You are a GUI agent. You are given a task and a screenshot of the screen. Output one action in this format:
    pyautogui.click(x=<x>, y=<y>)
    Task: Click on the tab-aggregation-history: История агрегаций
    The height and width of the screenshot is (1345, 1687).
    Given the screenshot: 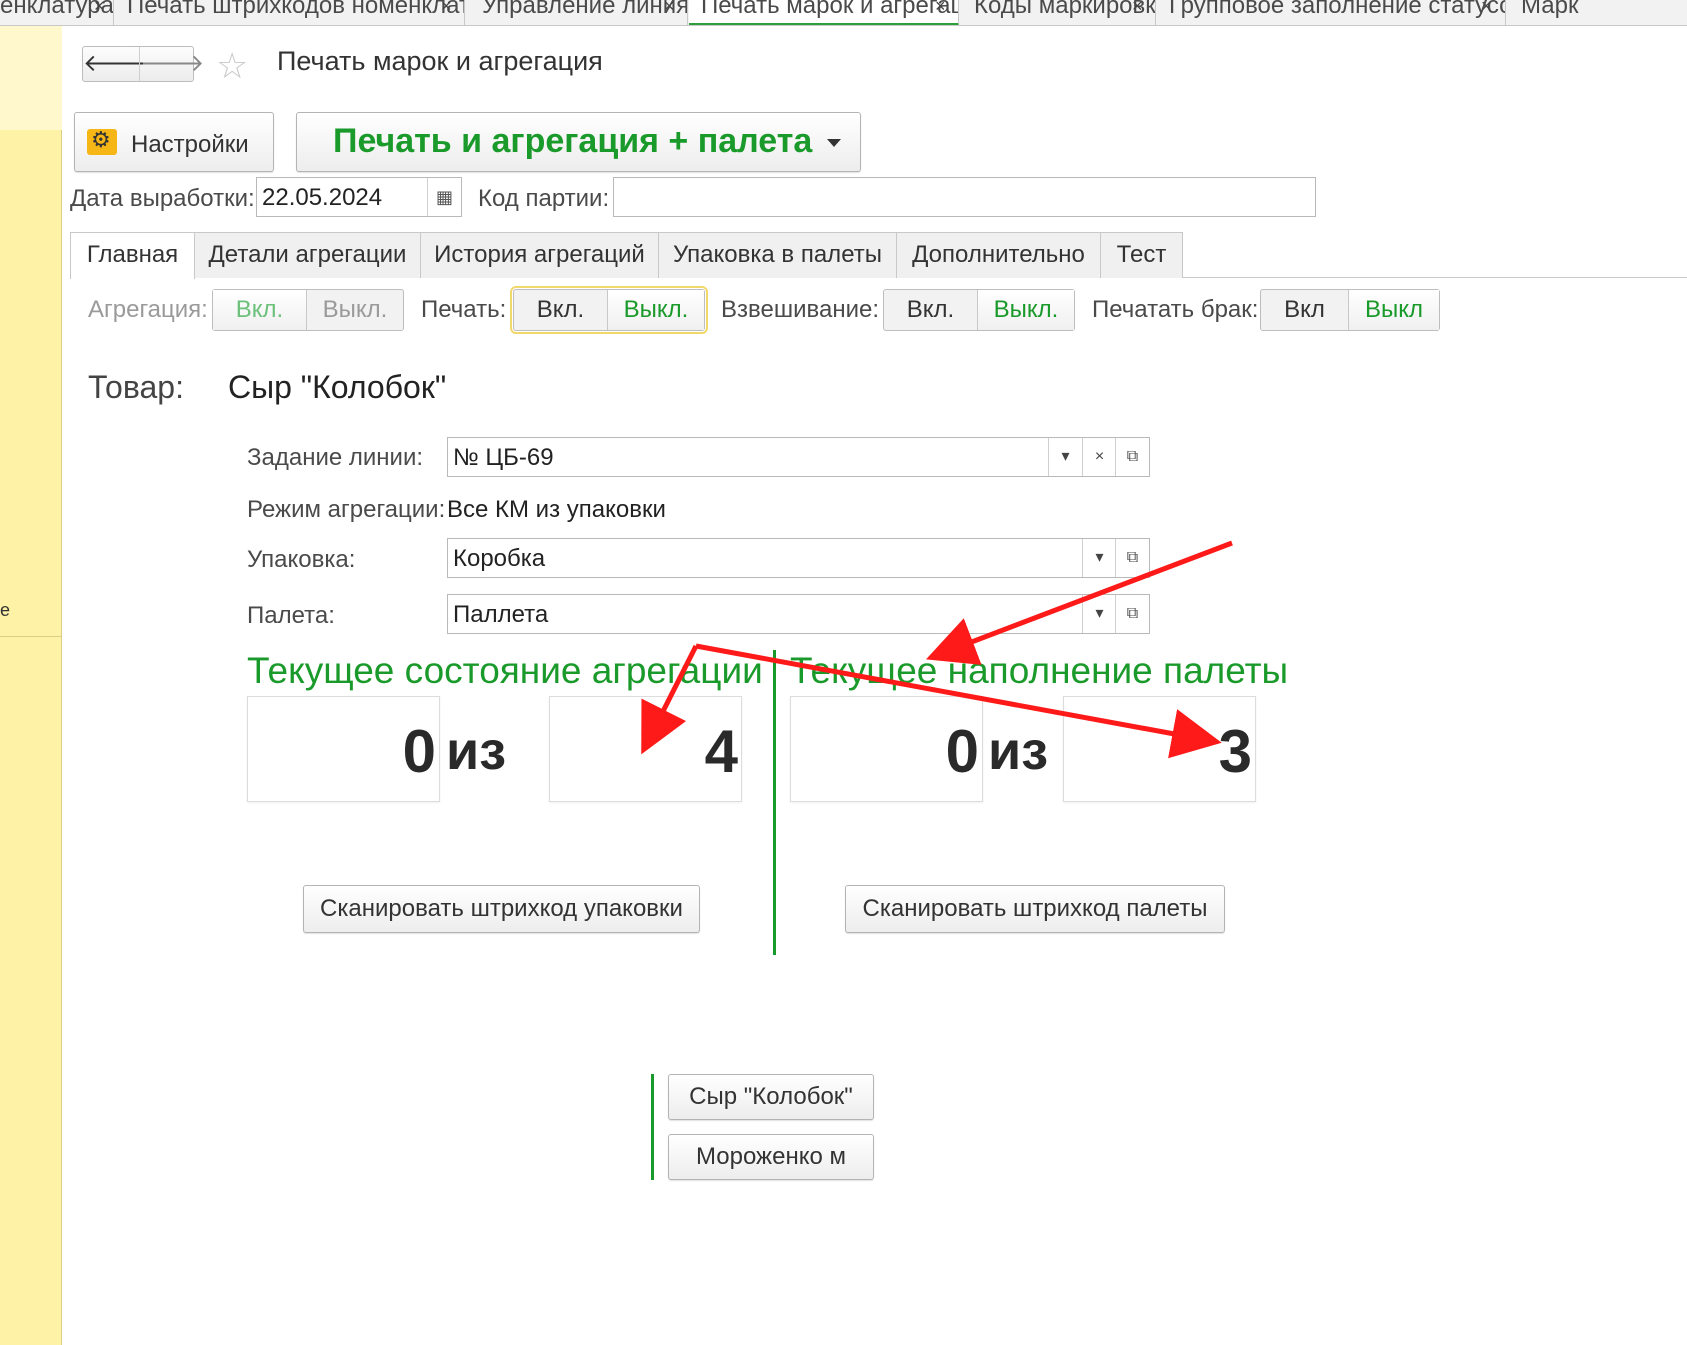 What is the action you would take?
    pyautogui.click(x=539, y=255)
    